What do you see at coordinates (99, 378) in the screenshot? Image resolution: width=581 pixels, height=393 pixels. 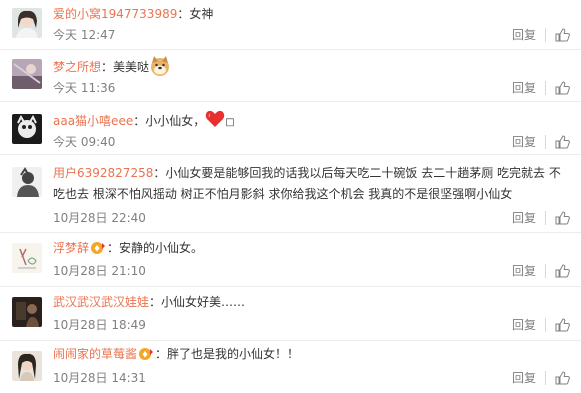 I see `comment-time: 10月28日 14:31` at bounding box center [99, 378].